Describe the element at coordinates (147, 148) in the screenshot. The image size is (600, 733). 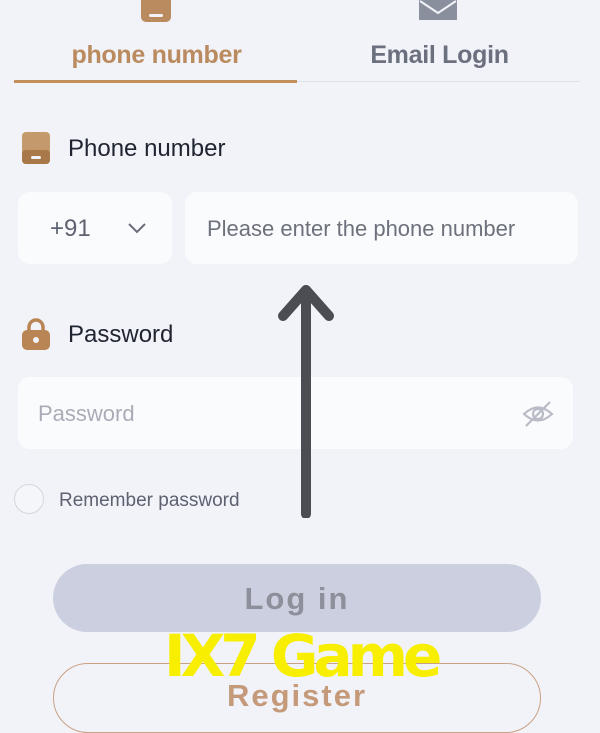
I see `phone-number-label-text: Phone number` at that location.